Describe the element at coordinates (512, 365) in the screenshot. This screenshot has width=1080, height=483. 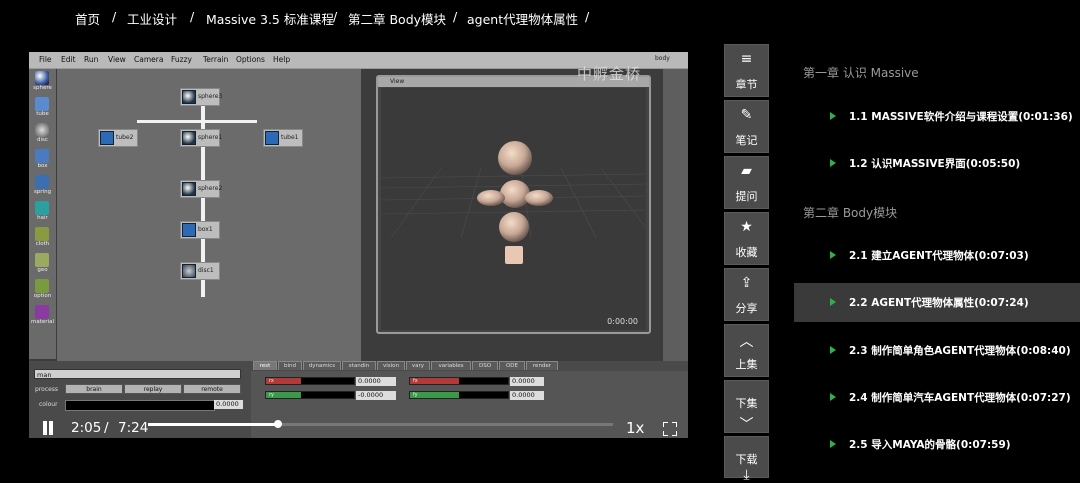
I see `tab-ode: ODE` at that location.